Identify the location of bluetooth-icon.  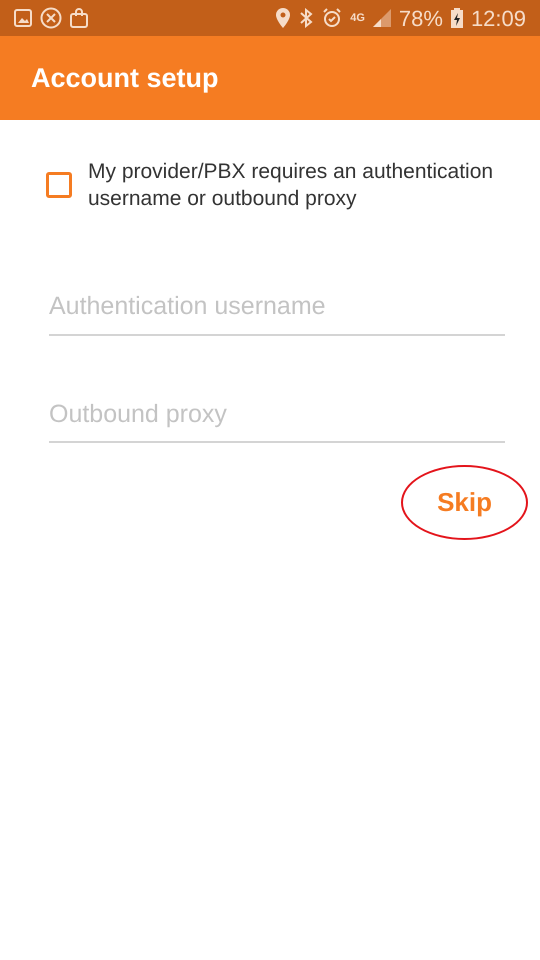
(306, 18).